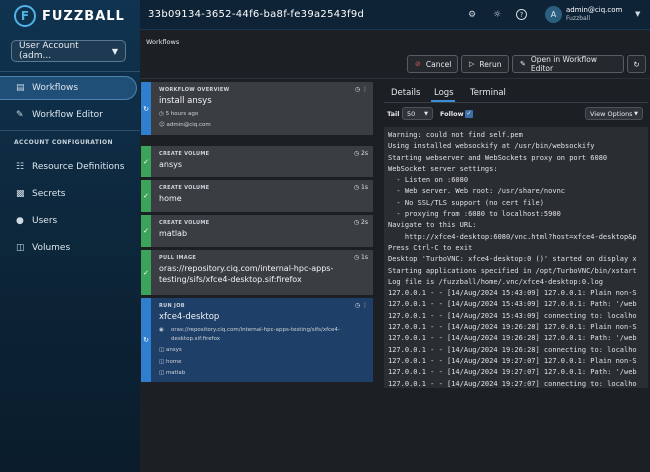  I want to click on volume-item: ◫ ansys, so click(170, 350).